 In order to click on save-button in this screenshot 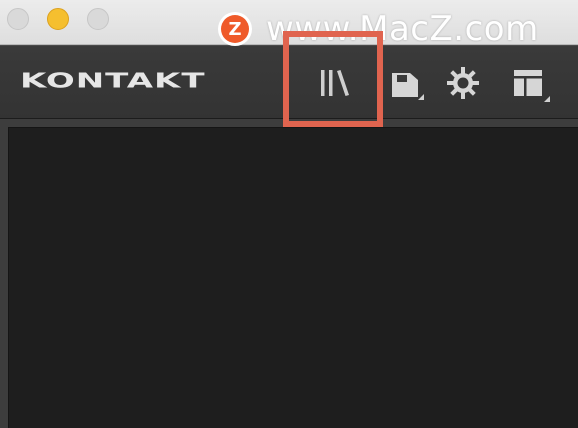, I will do `click(405, 82)`.